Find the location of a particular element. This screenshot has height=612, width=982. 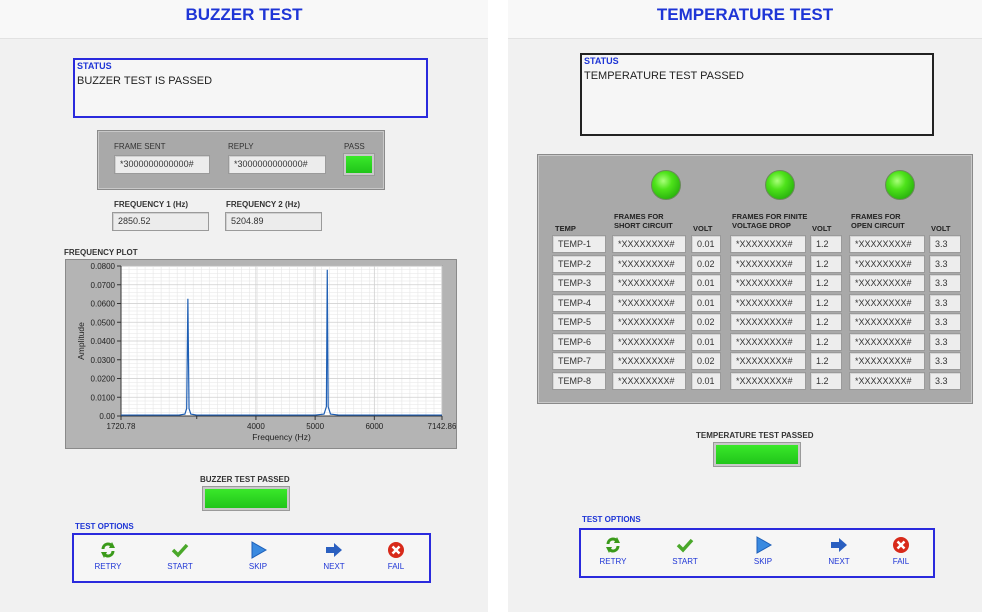

temp-cell: TEMP-5 is located at coordinates (579, 322).